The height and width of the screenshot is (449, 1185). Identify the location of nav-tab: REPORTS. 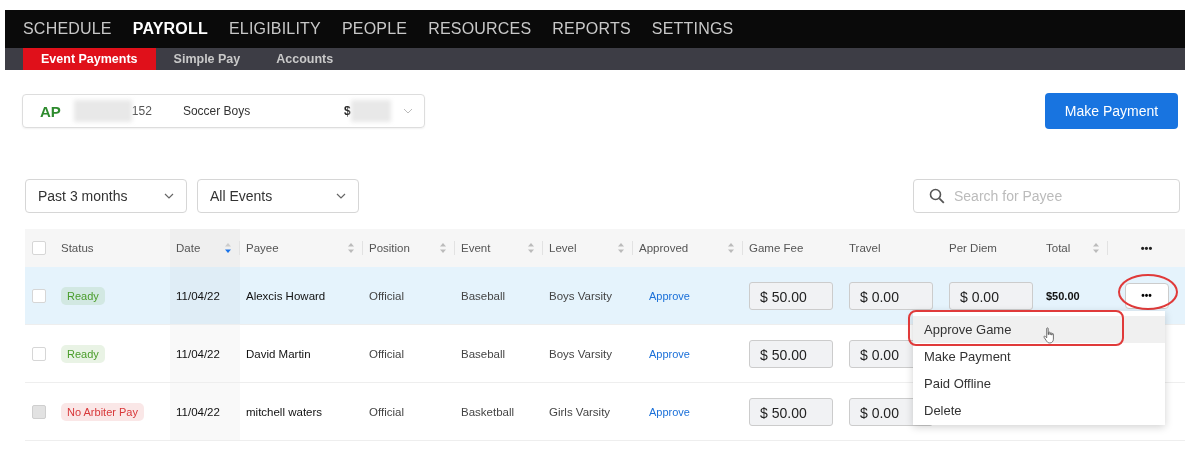
(591, 29).